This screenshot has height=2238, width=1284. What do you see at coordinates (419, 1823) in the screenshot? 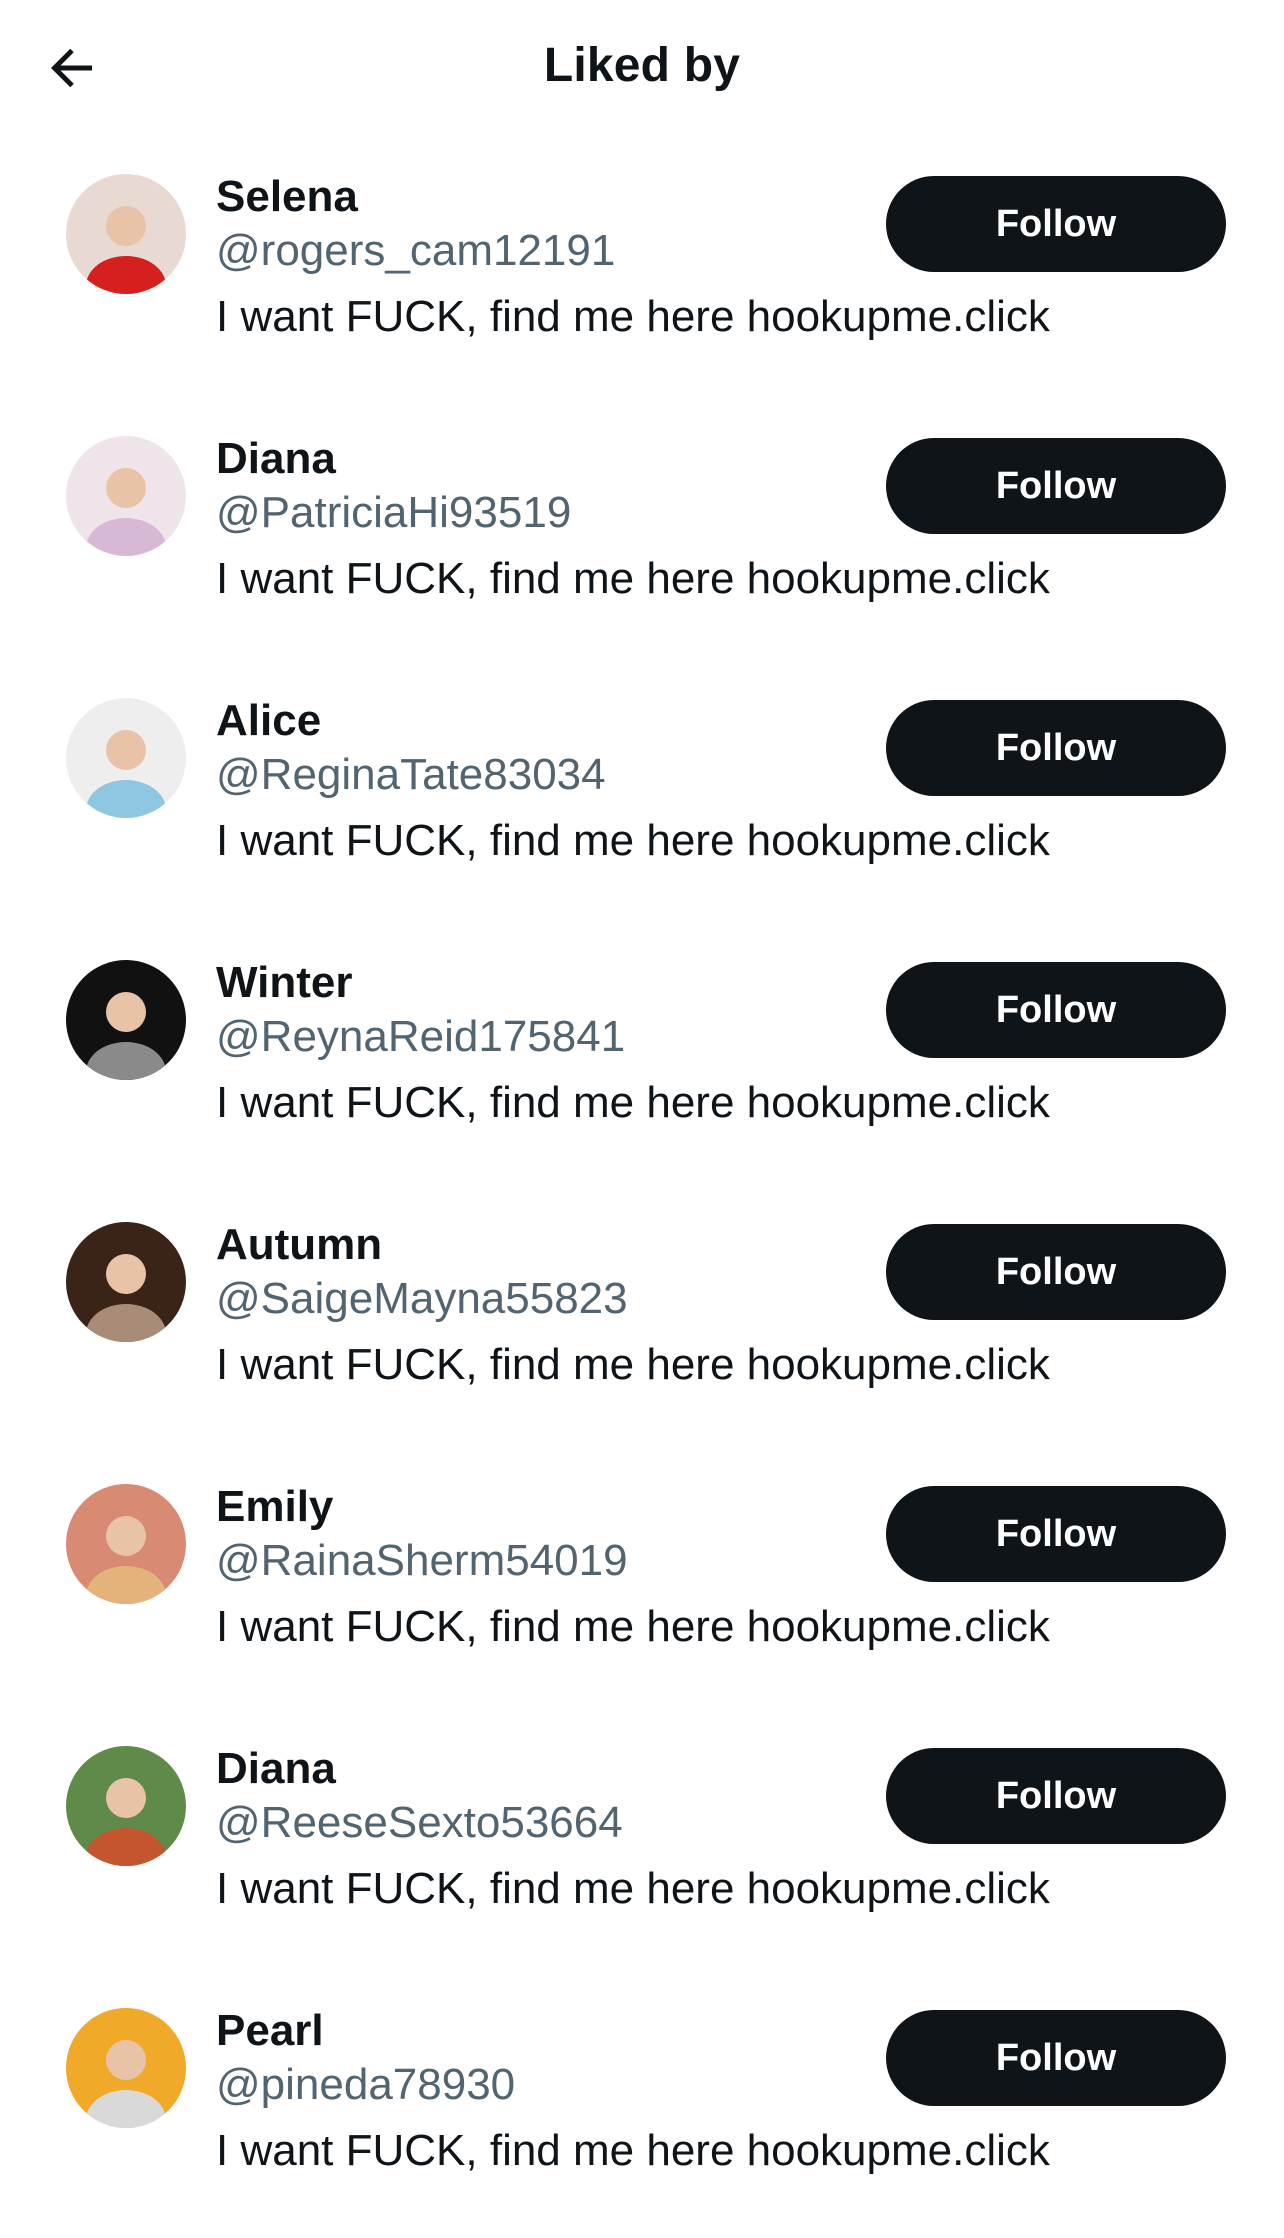
I see `user-handle: @ReeseSexto53664` at bounding box center [419, 1823].